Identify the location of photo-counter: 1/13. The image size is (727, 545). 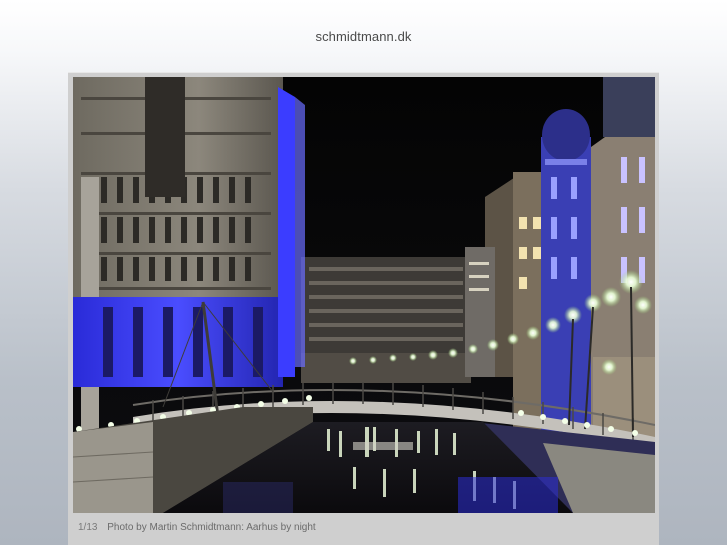
(88, 527).